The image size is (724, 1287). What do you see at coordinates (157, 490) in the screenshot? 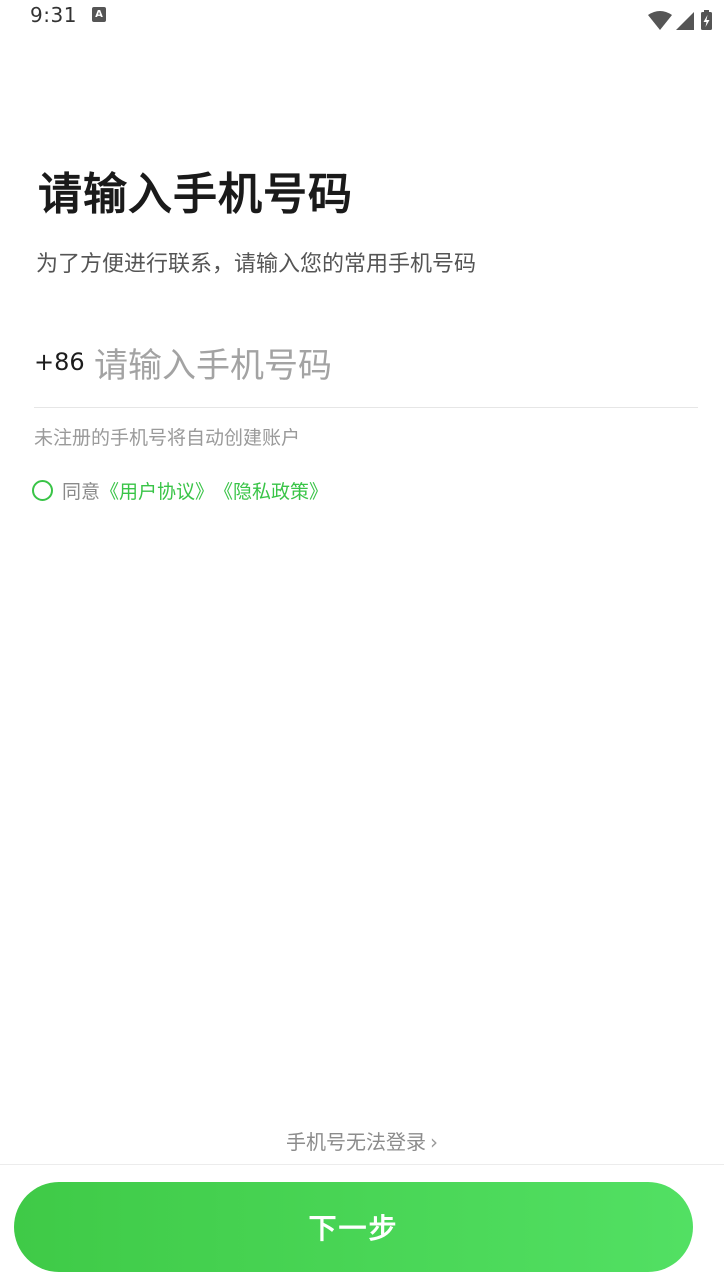
I see `user-agreement-link: 《用户协议》` at bounding box center [157, 490].